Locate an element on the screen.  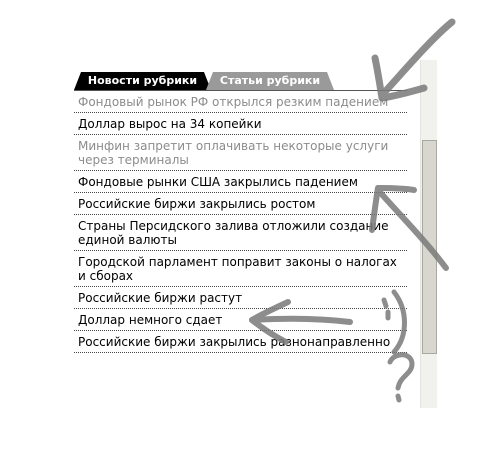
tab-bar: Новости рубрики Статьи рубрики is located at coordinates (241, 81).